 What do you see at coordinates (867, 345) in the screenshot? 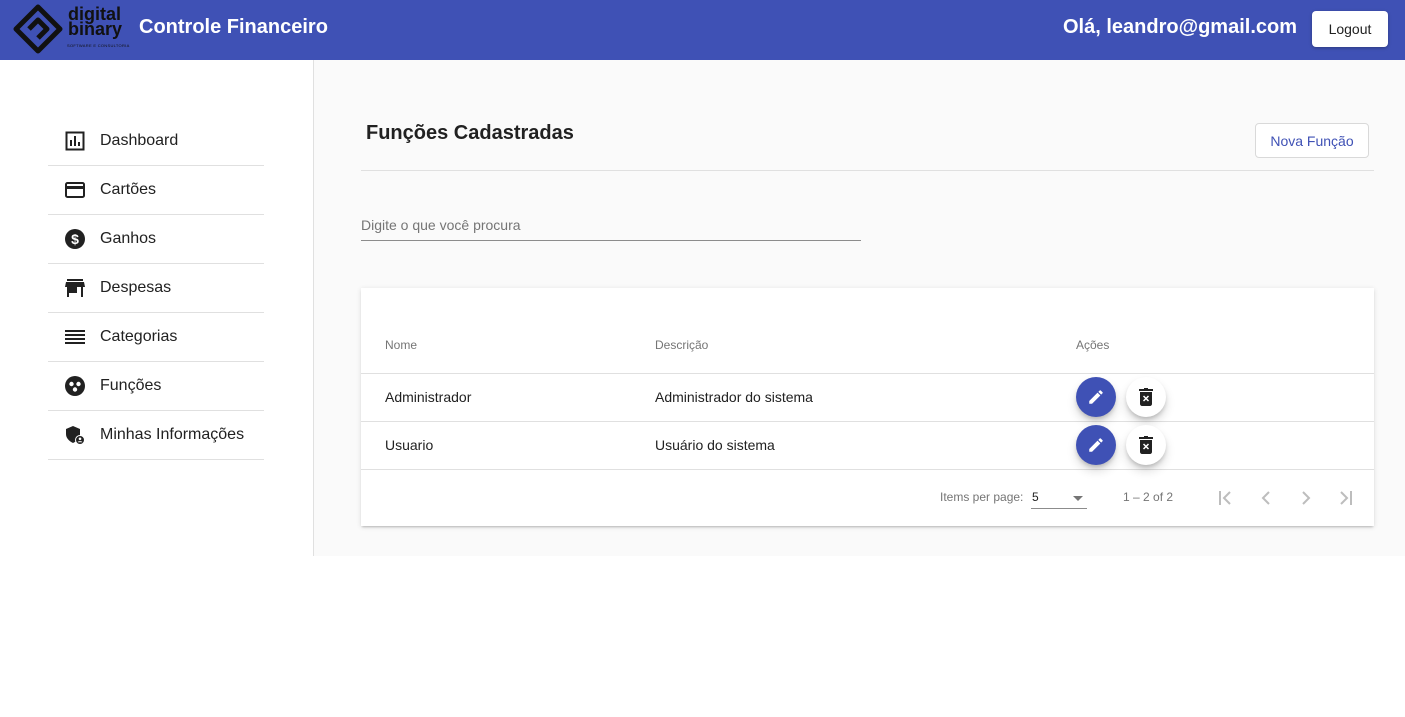
I see `table-header: Nome Descrição Ações` at bounding box center [867, 345].